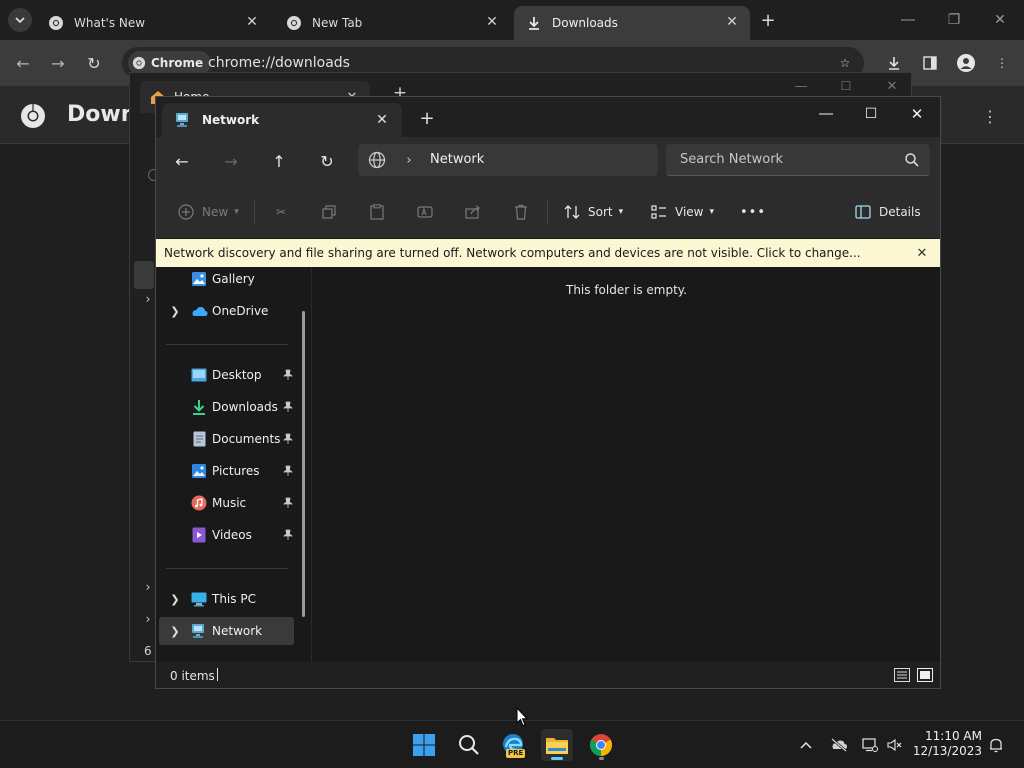  Describe the element at coordinates (902, 675) in the screenshot. I see `details-view-icon` at that location.